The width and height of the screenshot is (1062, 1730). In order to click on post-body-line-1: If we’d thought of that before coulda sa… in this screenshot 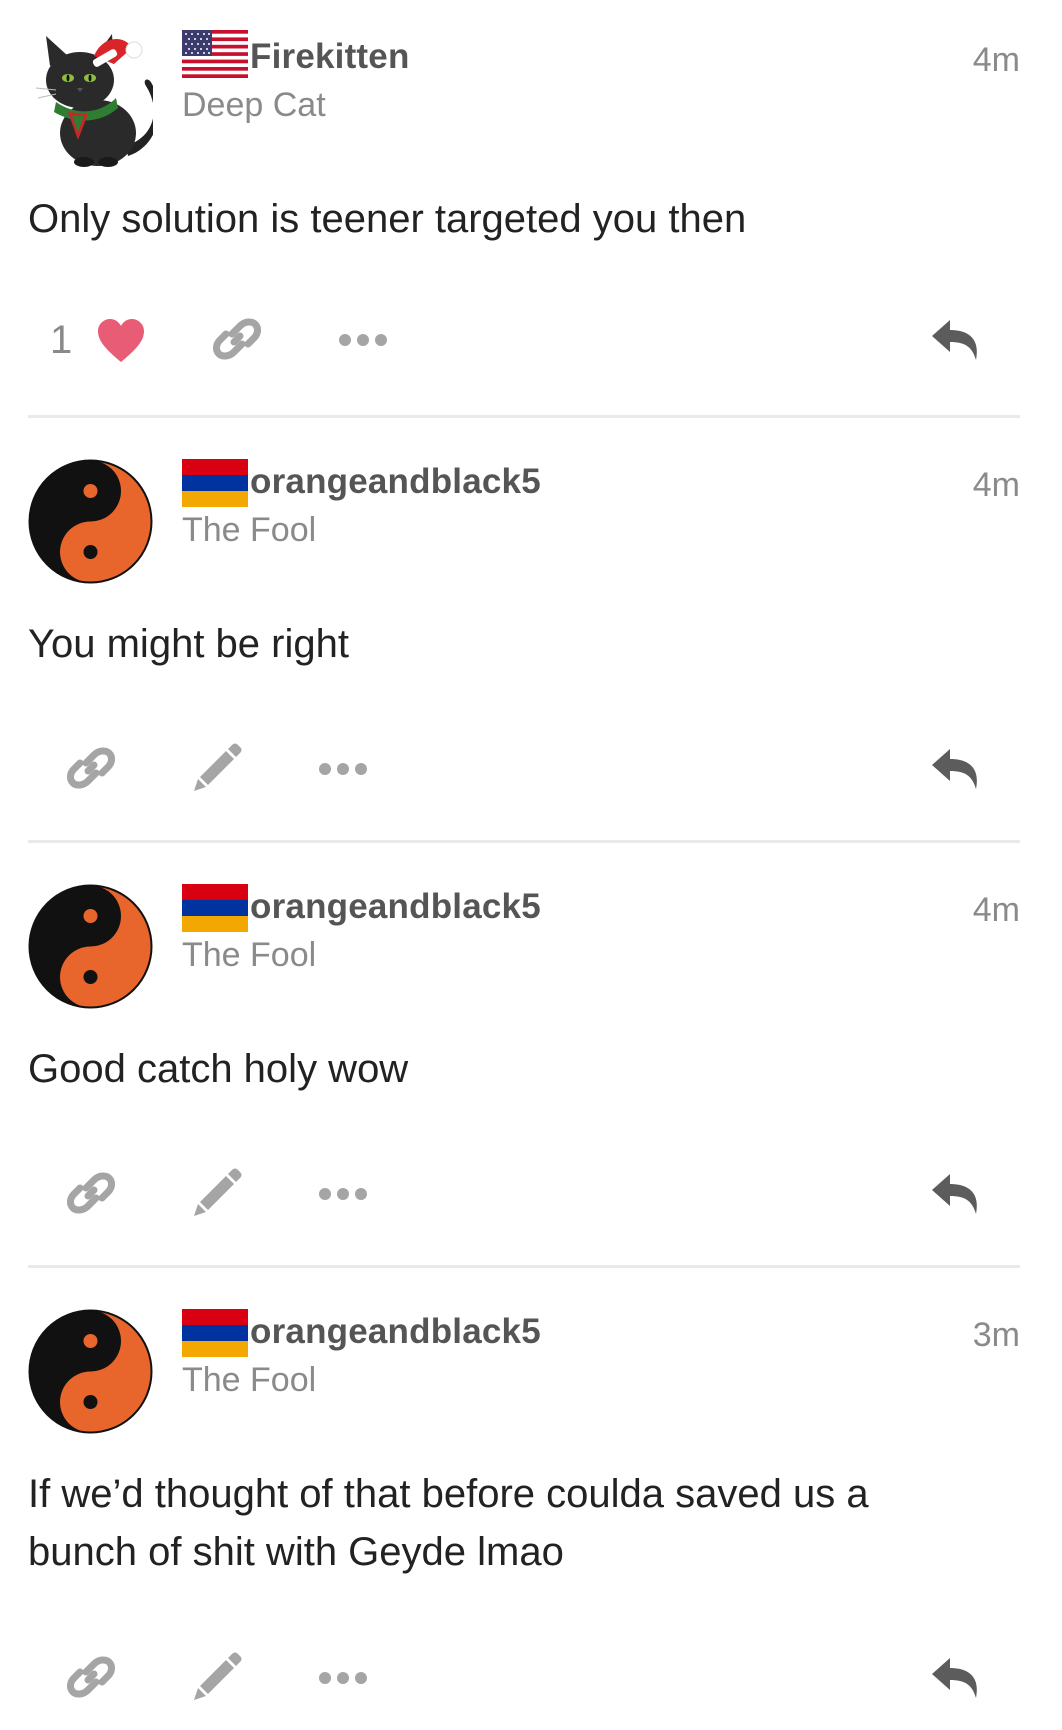, I will do `click(448, 1494)`.